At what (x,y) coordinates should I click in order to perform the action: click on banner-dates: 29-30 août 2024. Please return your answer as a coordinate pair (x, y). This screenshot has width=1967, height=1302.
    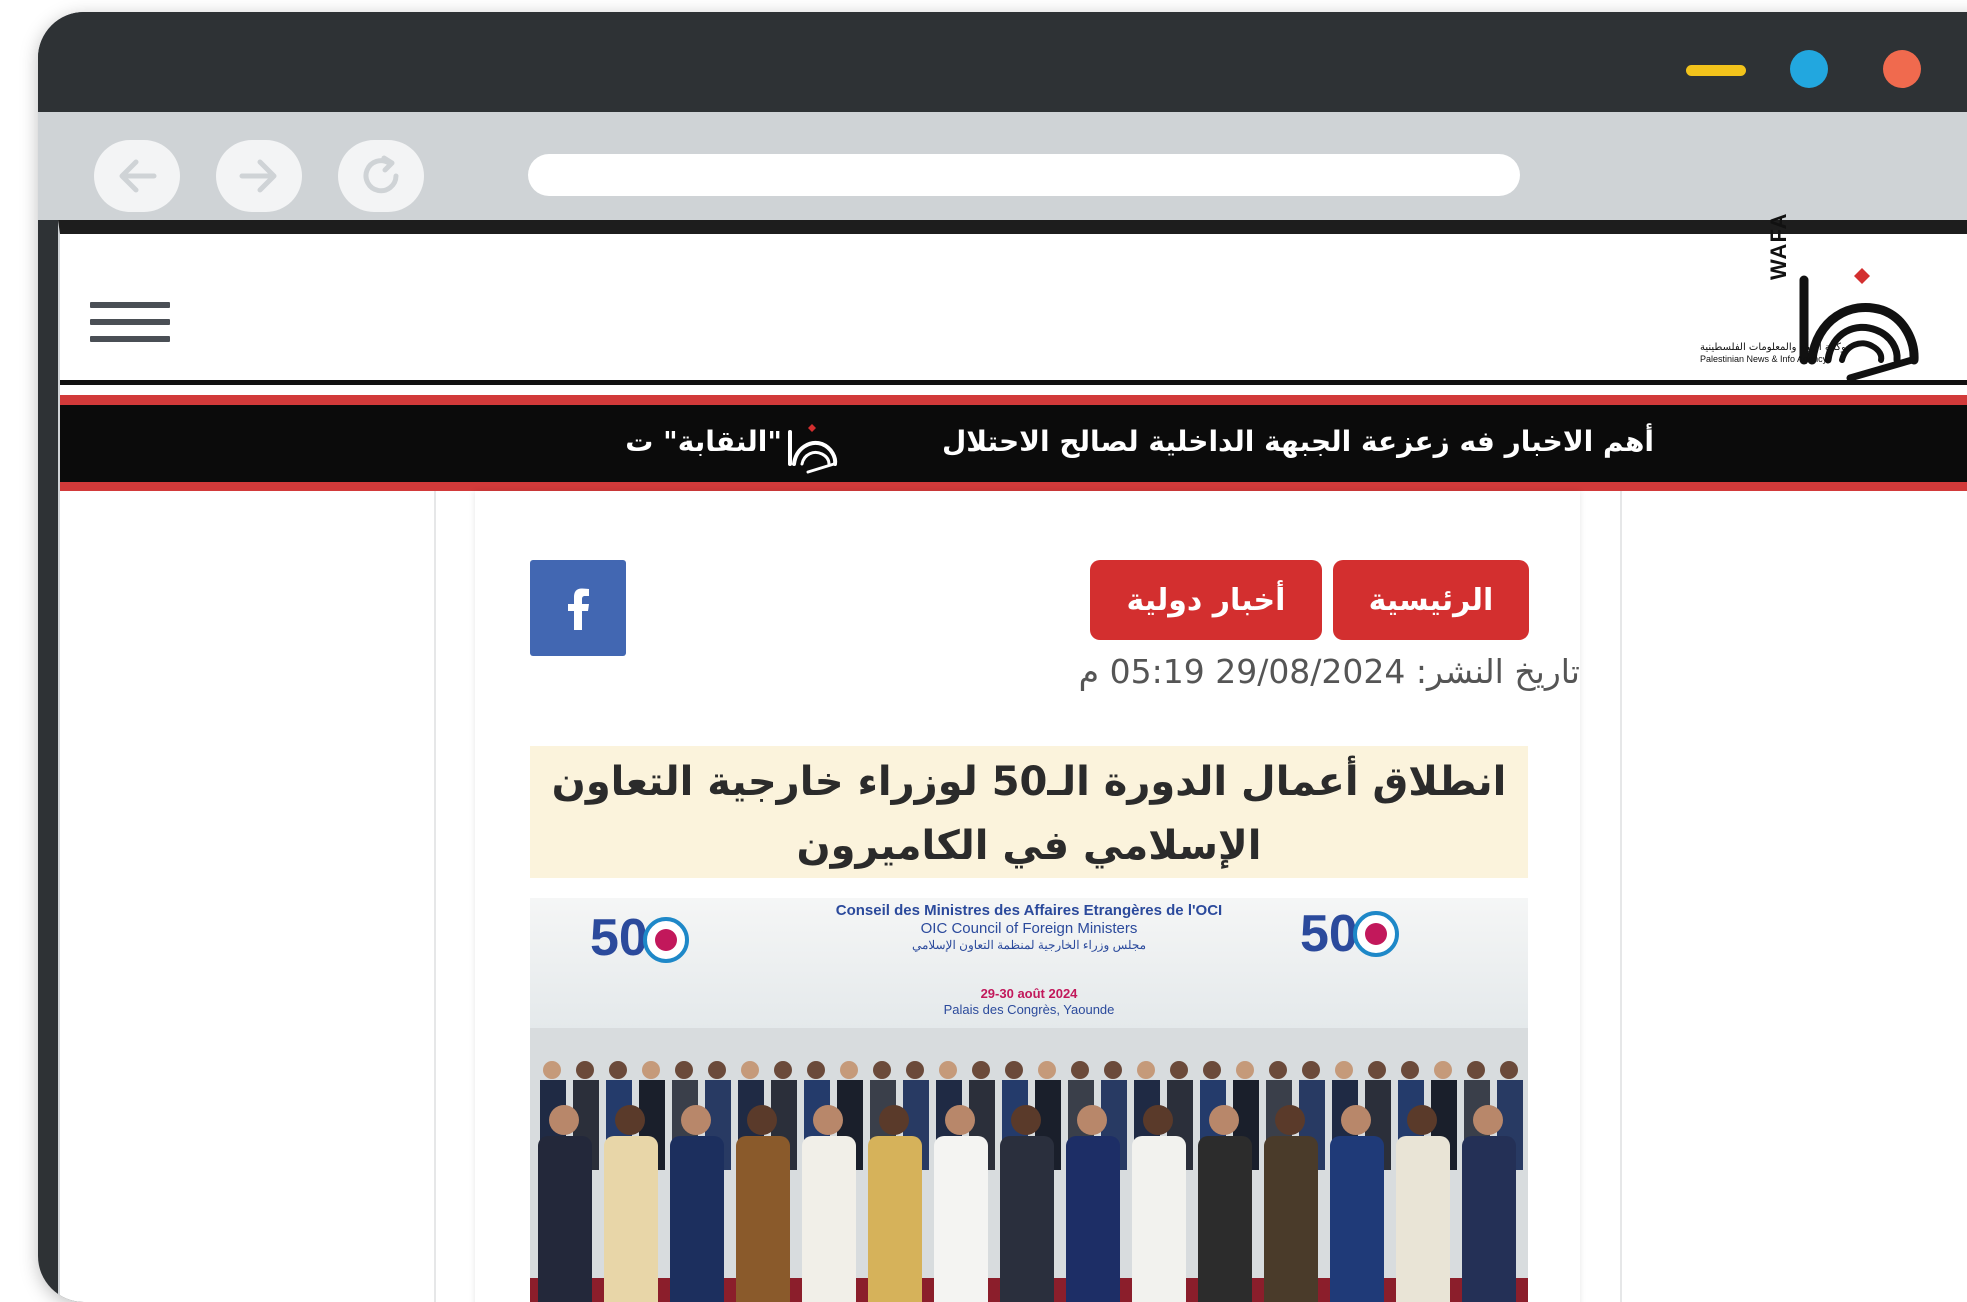
    Looking at the image, I should click on (1029, 993).